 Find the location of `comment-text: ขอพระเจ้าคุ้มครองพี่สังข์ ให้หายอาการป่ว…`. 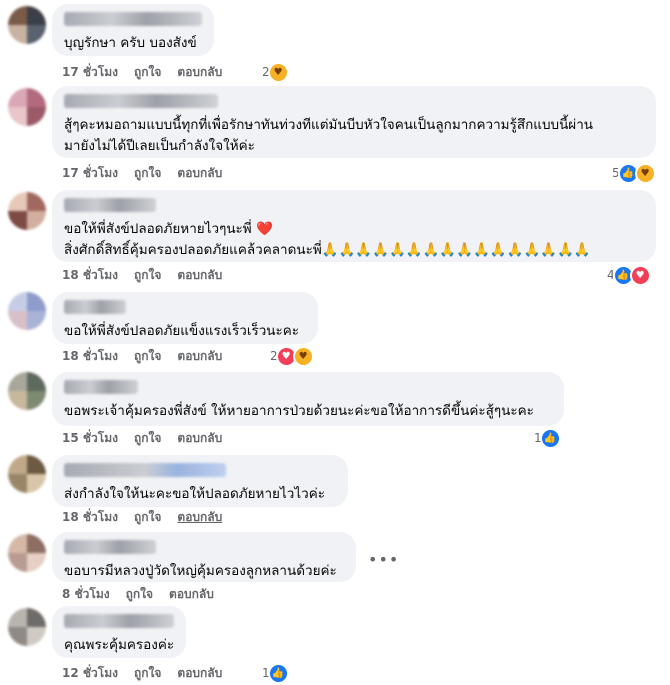

comment-text: ขอพระเจ้าคุ้มครองพี่สังข์ ให้หายอาการป่ว… is located at coordinates (299, 411).